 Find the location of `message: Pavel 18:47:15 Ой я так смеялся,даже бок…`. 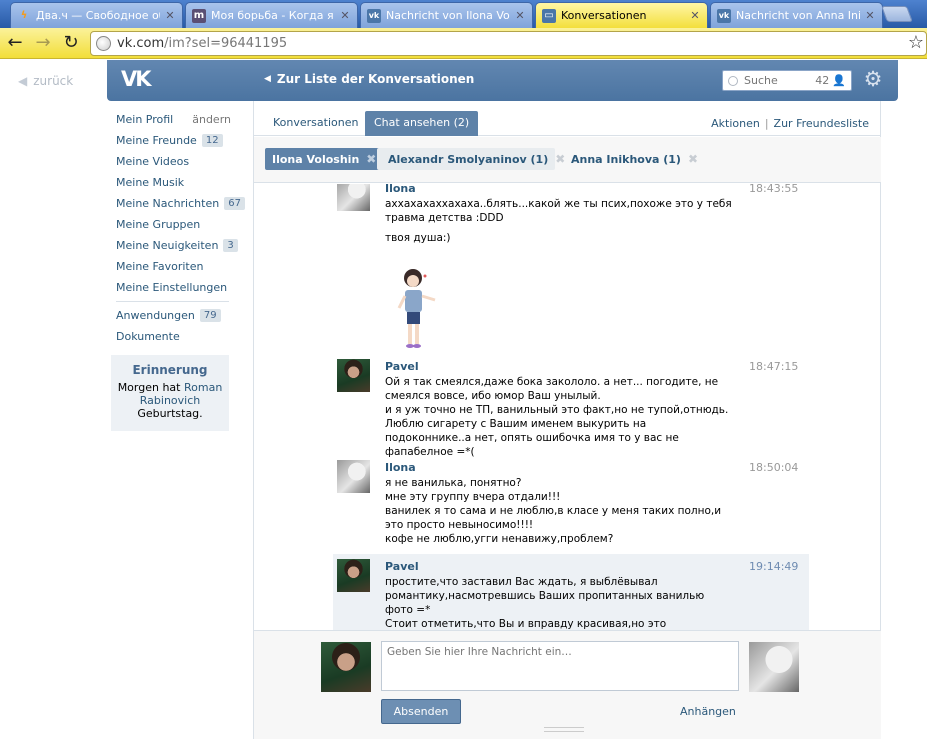

message: Pavel 18:47:15 Ой я так смеялся,даже бок… is located at coordinates (571, 407).